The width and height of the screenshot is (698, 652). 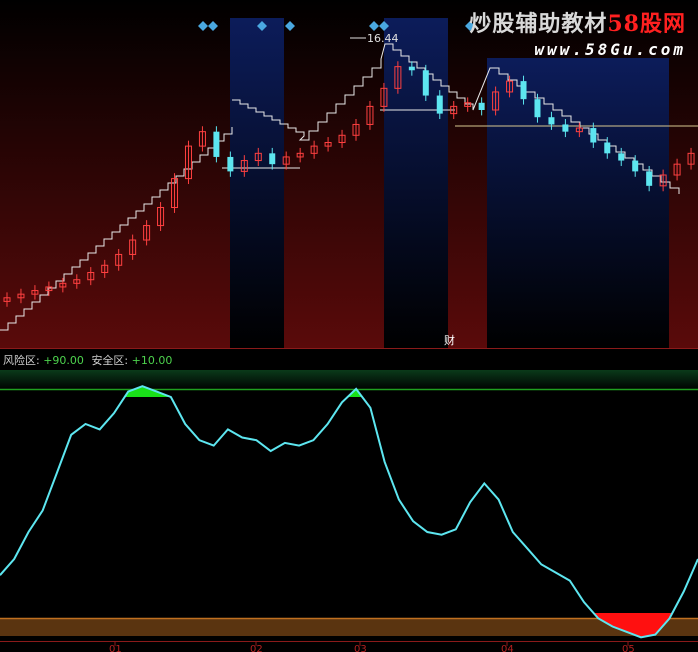 What do you see at coordinates (507, 648) in the screenshot?
I see `x-tick-label: 04` at bounding box center [507, 648].